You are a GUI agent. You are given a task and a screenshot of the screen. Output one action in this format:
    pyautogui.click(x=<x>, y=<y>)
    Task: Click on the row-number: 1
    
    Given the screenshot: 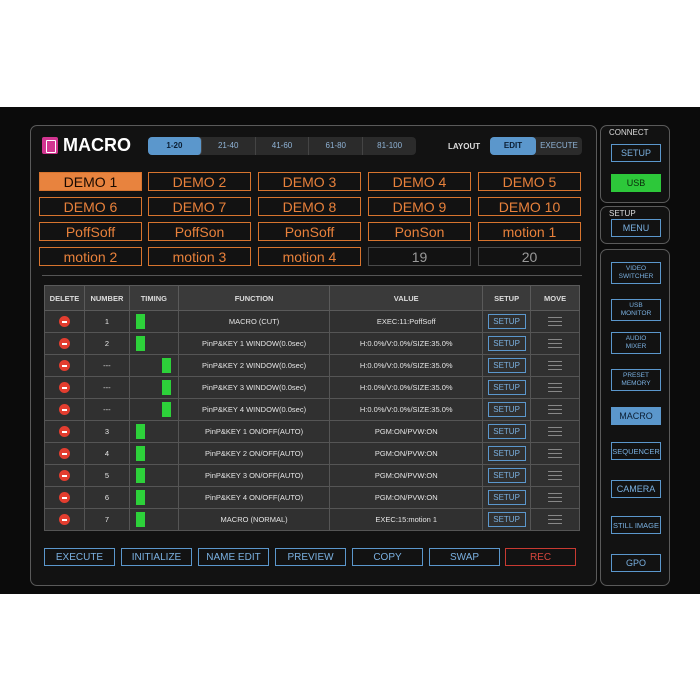 What is the action you would take?
    pyautogui.click(x=106, y=321)
    